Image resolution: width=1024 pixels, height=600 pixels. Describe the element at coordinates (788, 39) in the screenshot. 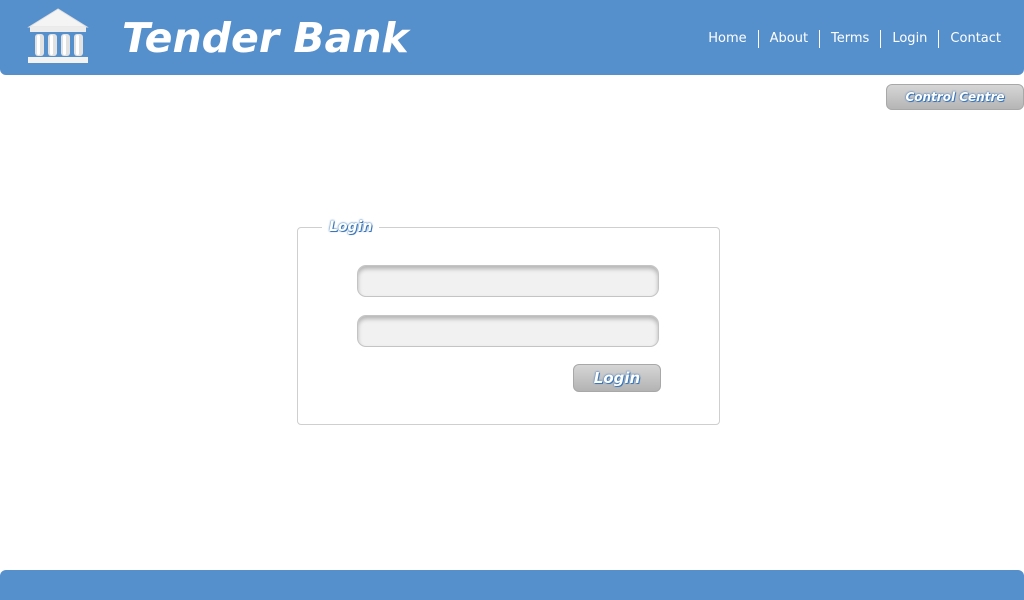

I see `nav-about-link: About` at that location.